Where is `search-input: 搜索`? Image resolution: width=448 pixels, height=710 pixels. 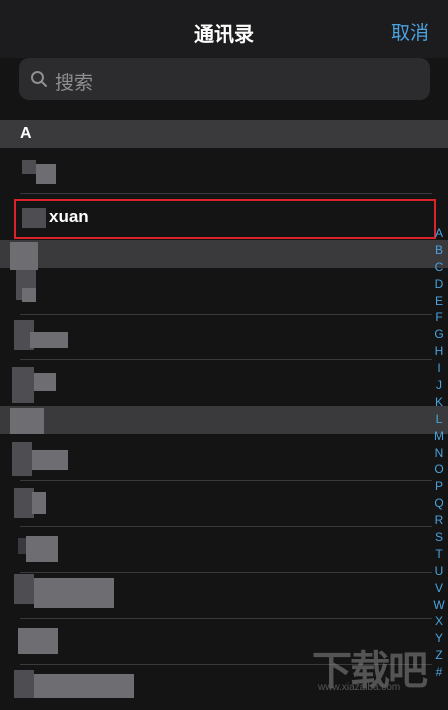 search-input: 搜索 is located at coordinates (224, 79).